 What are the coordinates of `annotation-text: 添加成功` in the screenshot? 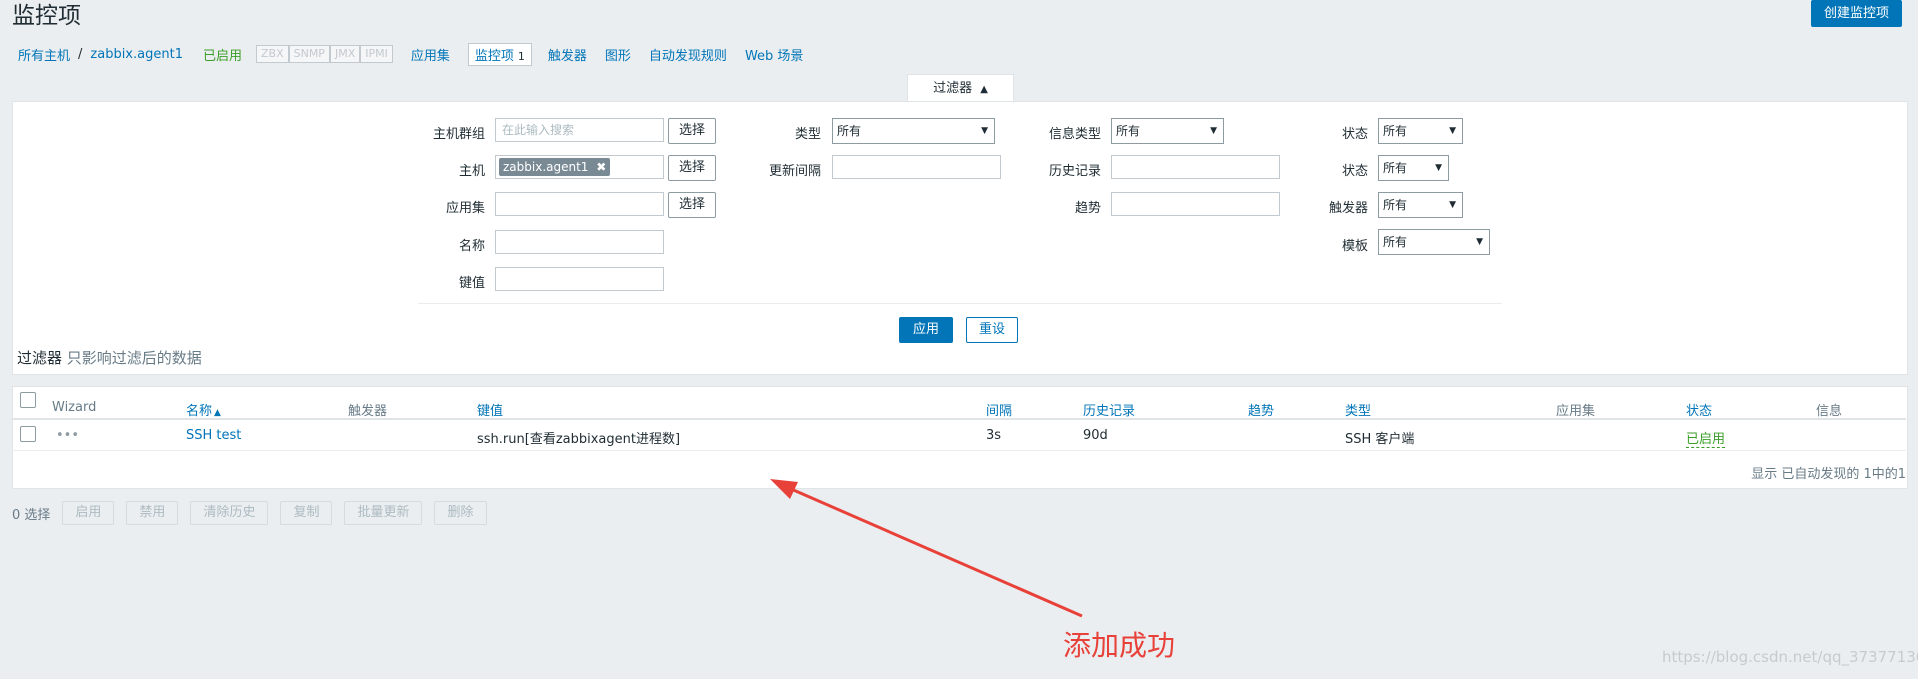 It's located at (1119, 645).